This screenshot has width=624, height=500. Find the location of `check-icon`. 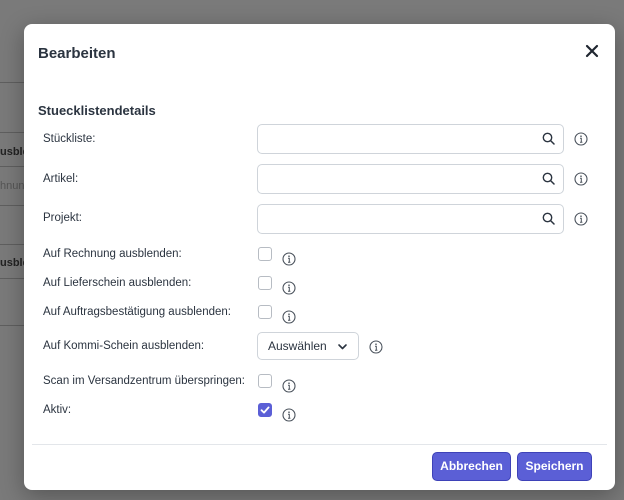

check-icon is located at coordinates (265, 410).